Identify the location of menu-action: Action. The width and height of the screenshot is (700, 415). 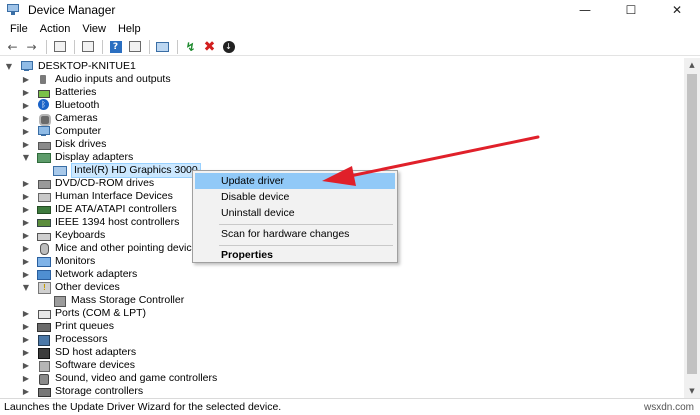
(55, 29).